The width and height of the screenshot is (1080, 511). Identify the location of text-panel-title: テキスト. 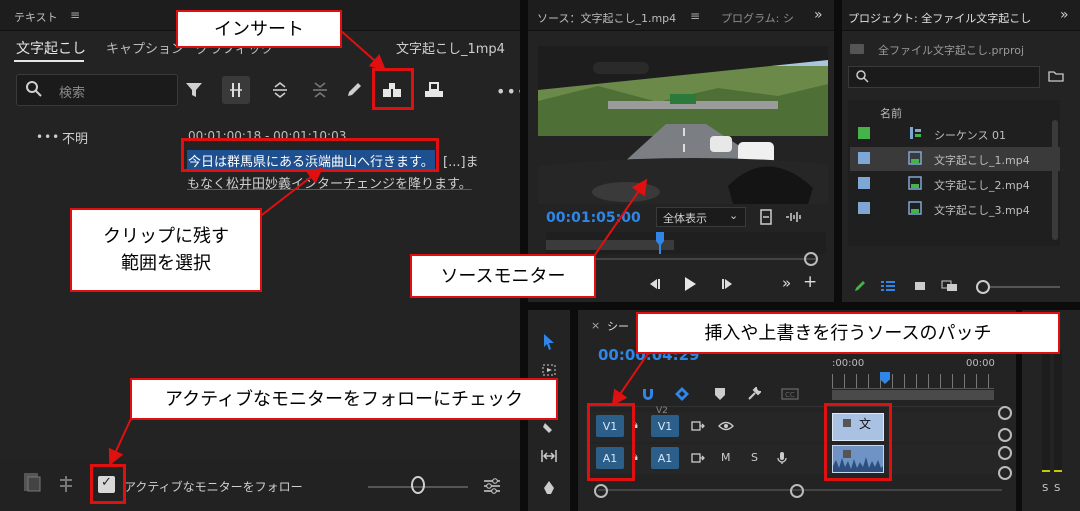
(36, 17).